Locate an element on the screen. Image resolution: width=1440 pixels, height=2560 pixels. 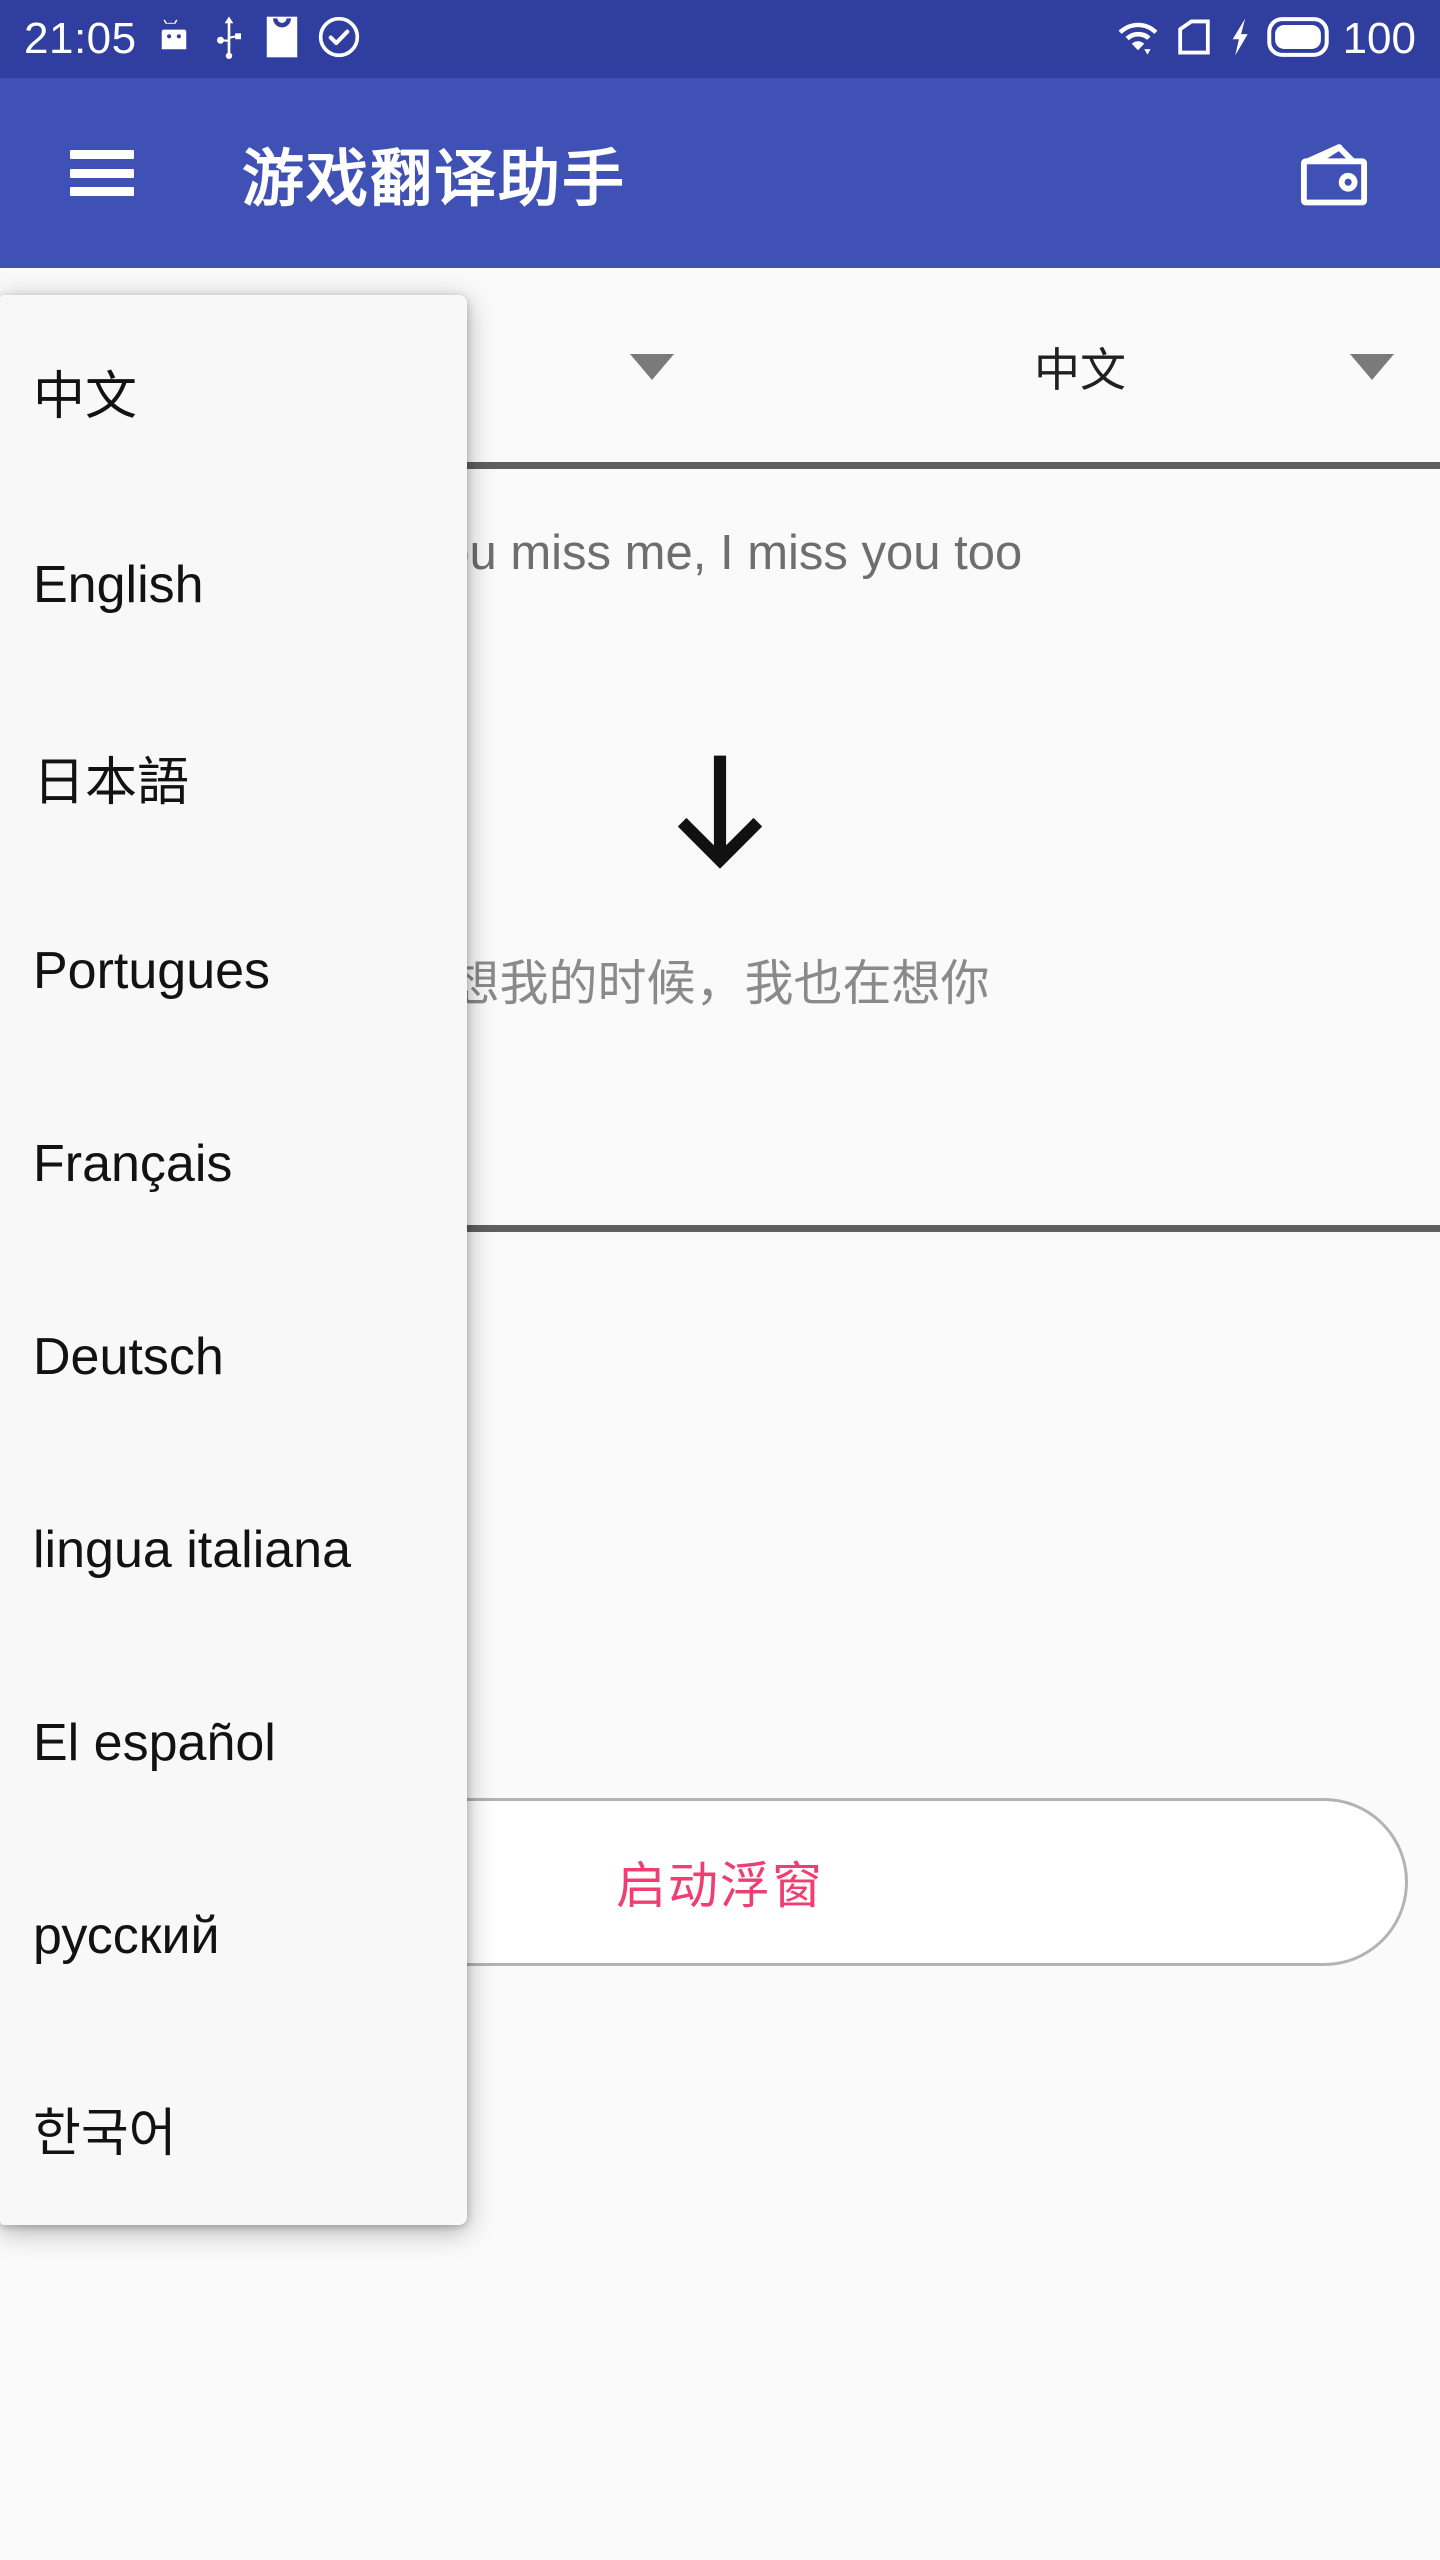
status-bar-left: 21:05 is located at coordinates (192, 39).